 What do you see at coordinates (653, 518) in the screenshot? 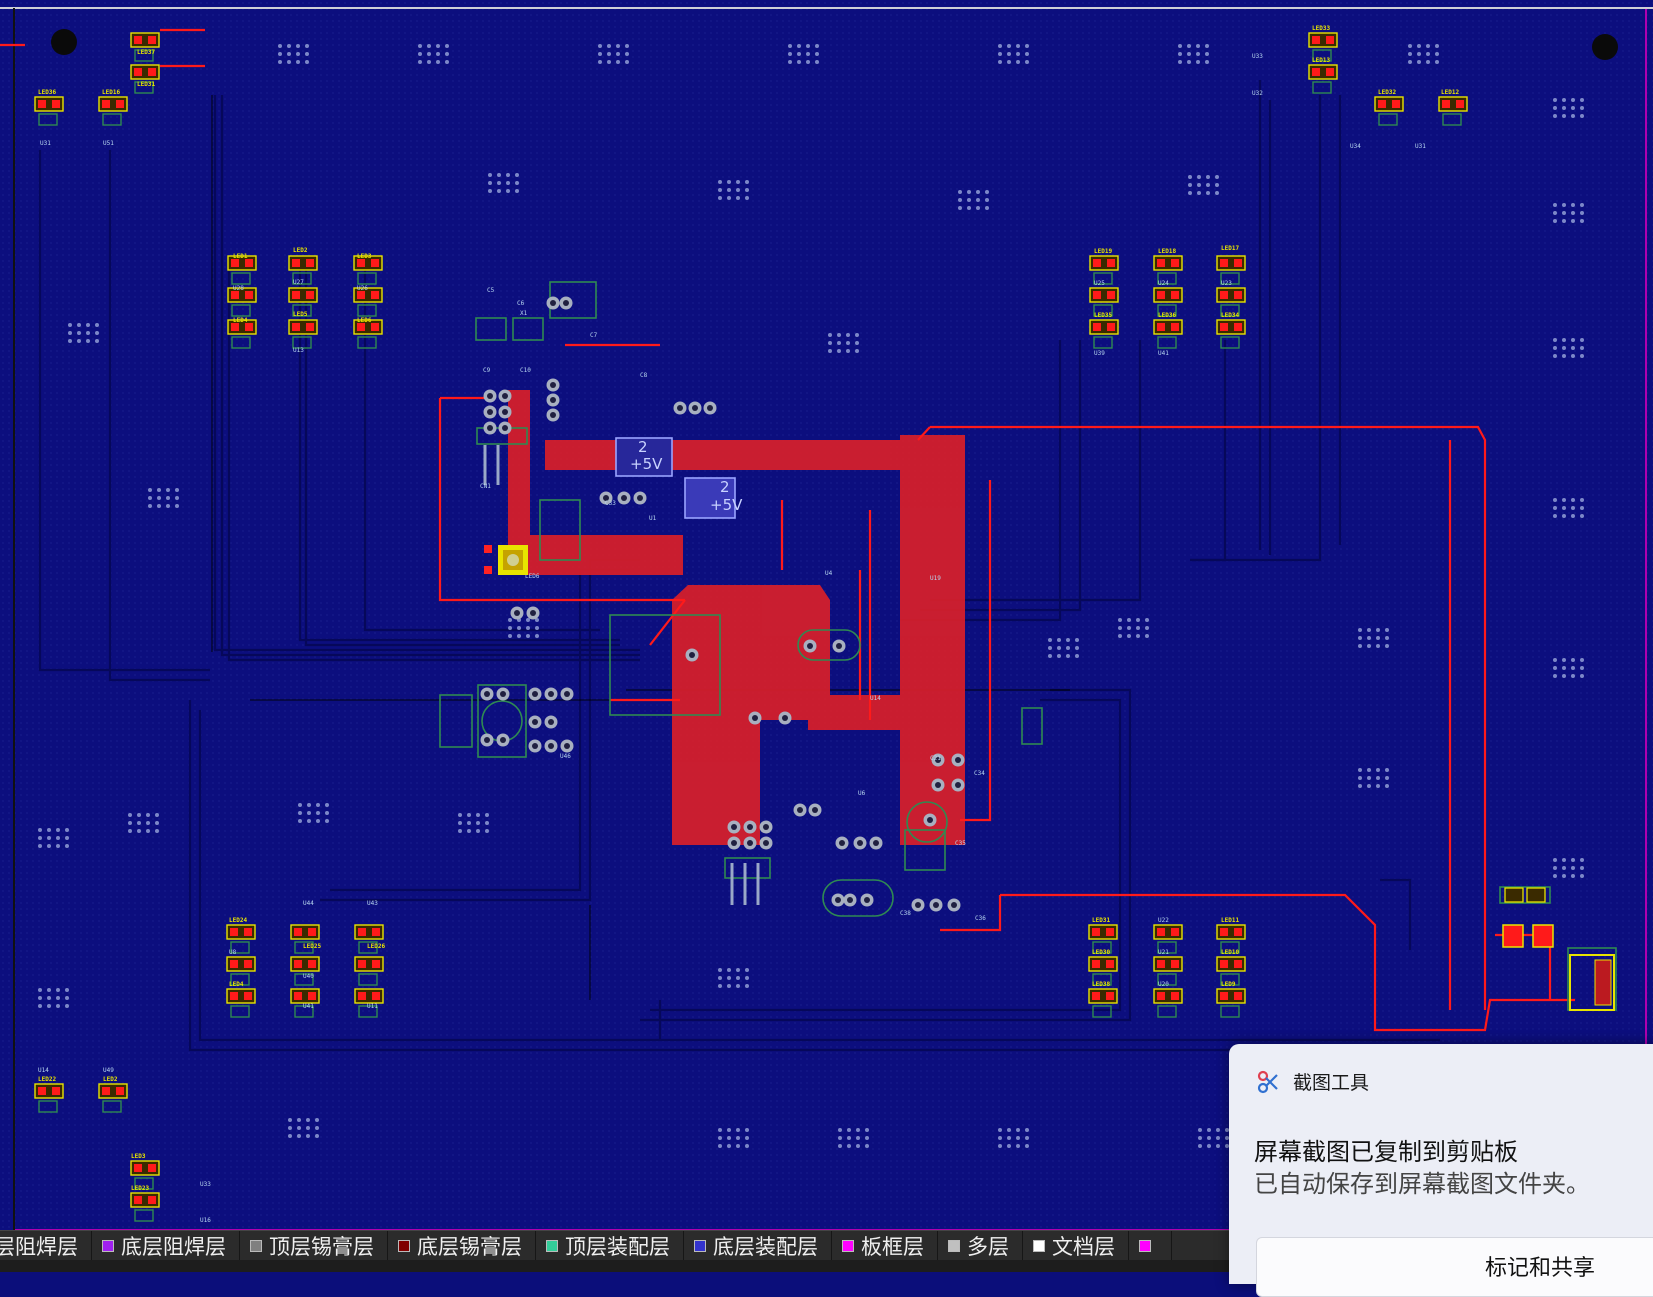
I see `designator-label: U1` at bounding box center [653, 518].